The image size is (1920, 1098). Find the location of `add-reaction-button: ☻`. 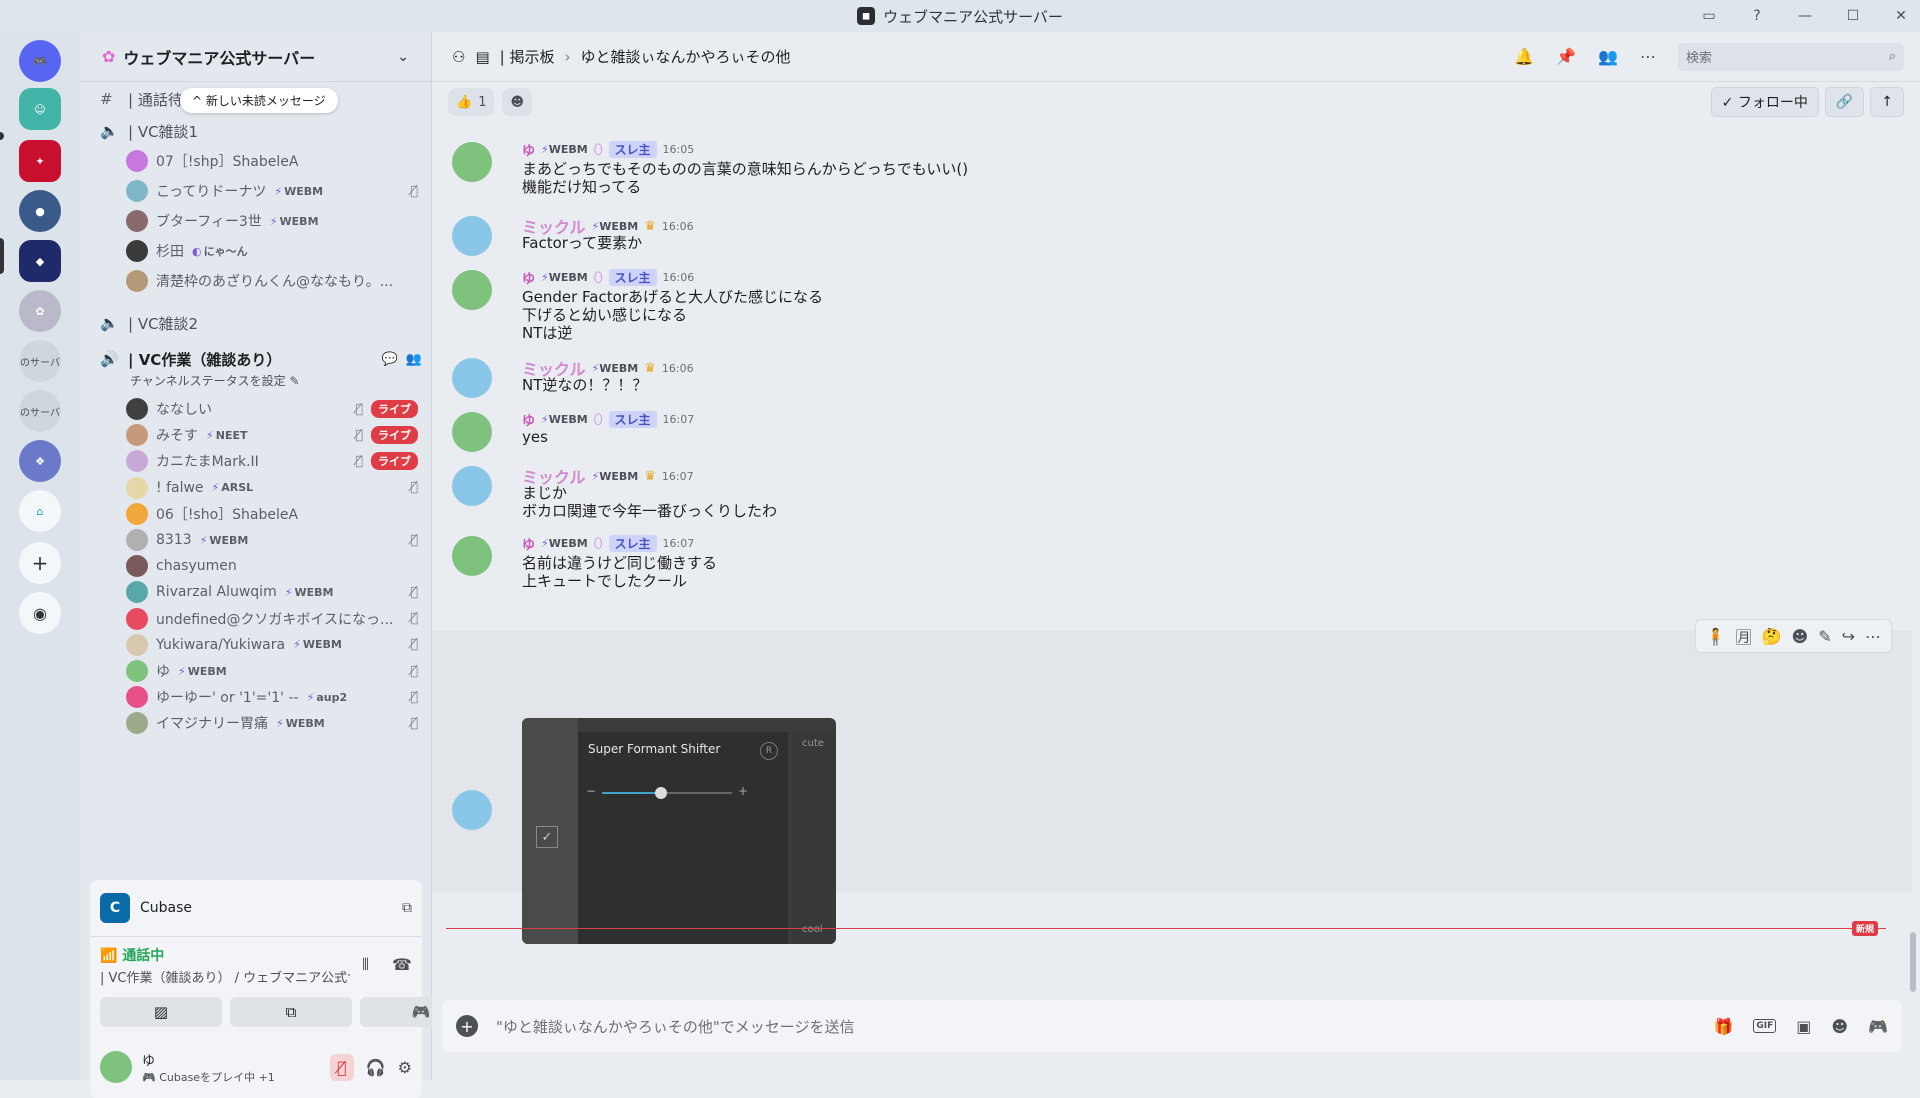

add-reaction-button: ☻ is located at coordinates (517, 102).